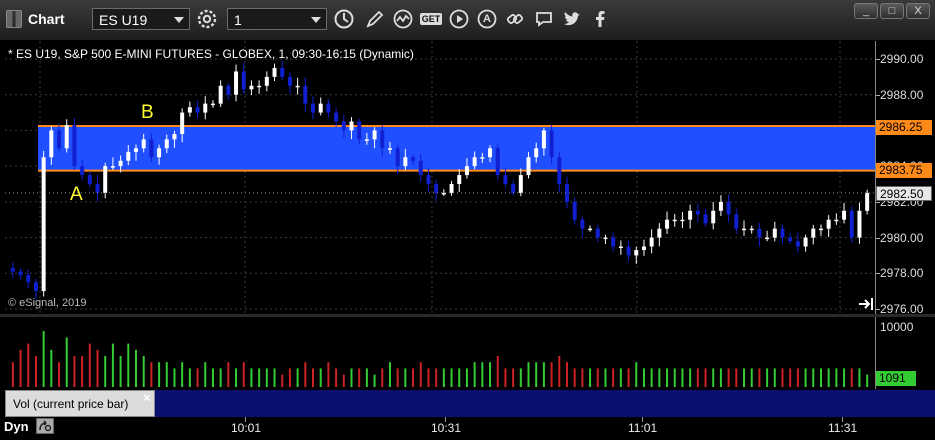 The width and height of the screenshot is (935, 440). What do you see at coordinates (45, 426) in the screenshot?
I see `dynamic-mode-icon` at bounding box center [45, 426].